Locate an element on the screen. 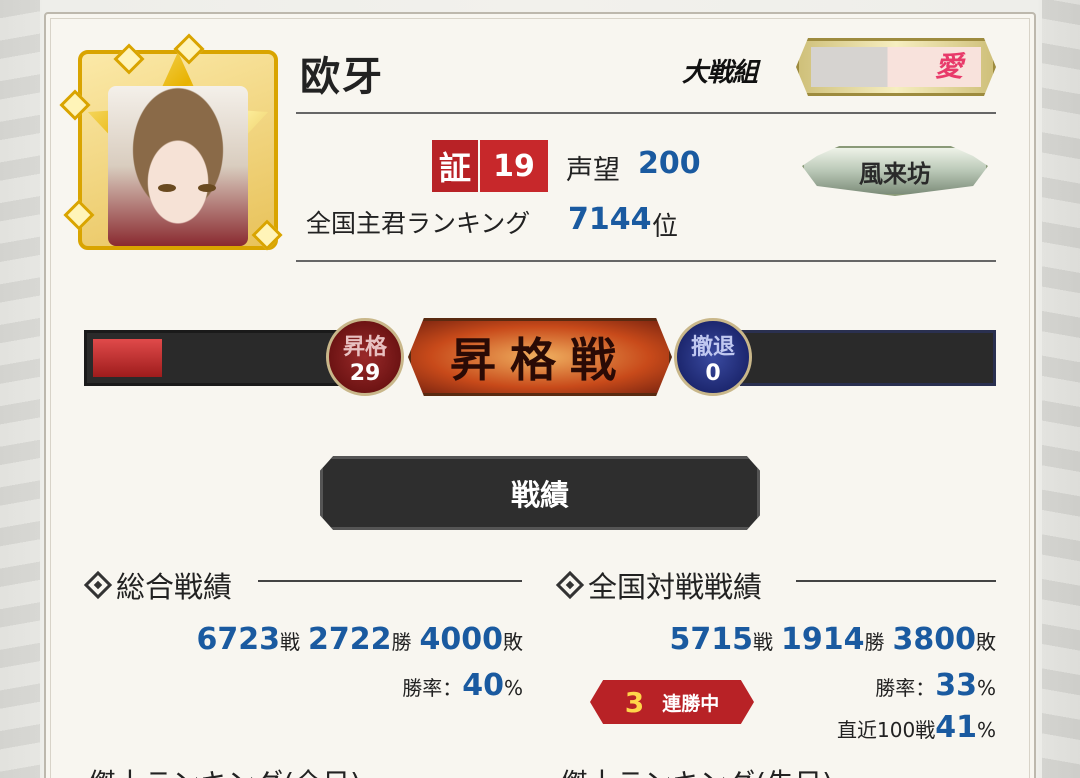 This screenshot has height=778, width=1080. promotion-count-label: 昇格 is located at coordinates (364, 346).